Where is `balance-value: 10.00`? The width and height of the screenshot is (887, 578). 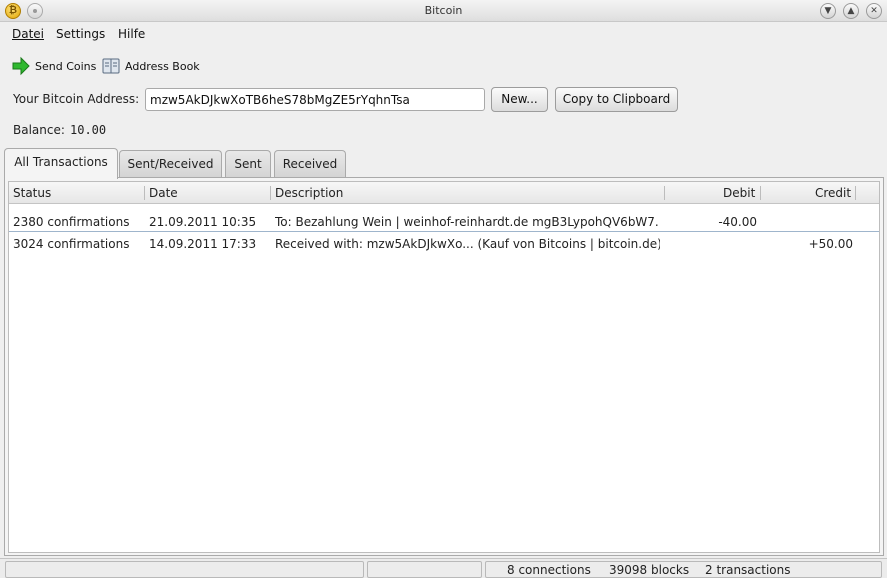 balance-value: 10.00 is located at coordinates (88, 130).